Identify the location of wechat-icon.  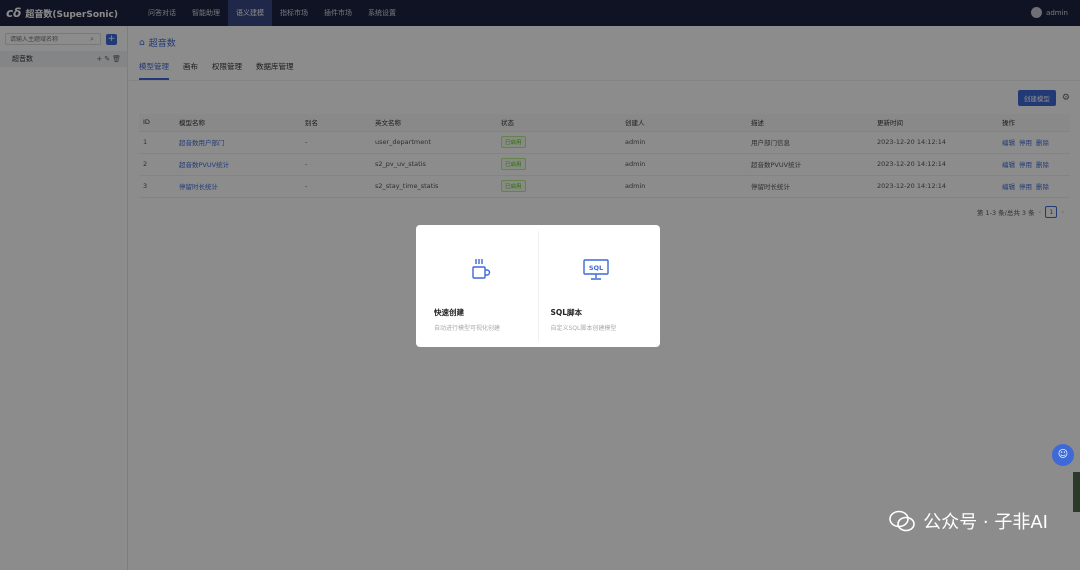
(902, 521).